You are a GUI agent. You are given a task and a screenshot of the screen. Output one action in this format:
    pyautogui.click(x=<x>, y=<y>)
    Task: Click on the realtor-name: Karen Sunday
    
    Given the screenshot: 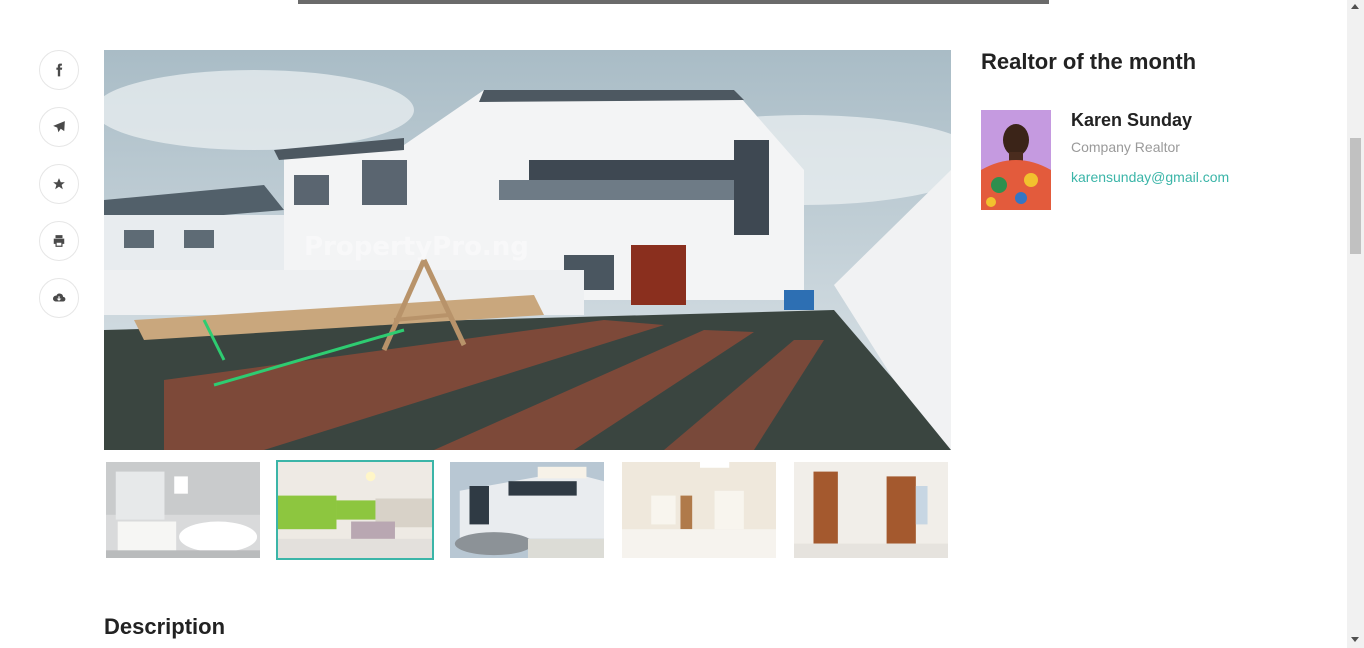 What is the action you would take?
    pyautogui.click(x=1131, y=120)
    